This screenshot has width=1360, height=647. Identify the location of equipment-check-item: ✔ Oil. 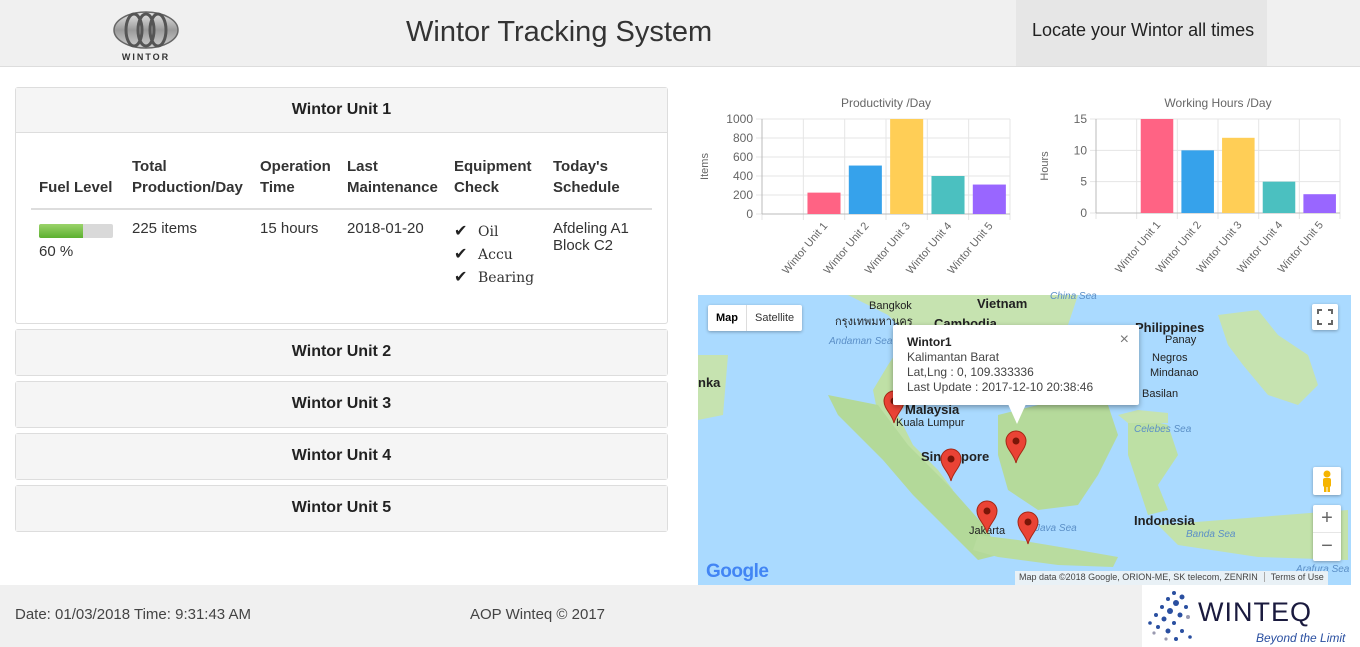
(495, 231).